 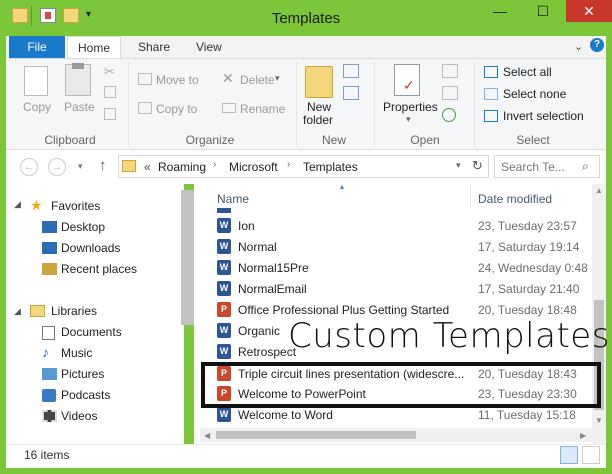 What do you see at coordinates (229, 108) in the screenshot?
I see `rename-icon` at bounding box center [229, 108].